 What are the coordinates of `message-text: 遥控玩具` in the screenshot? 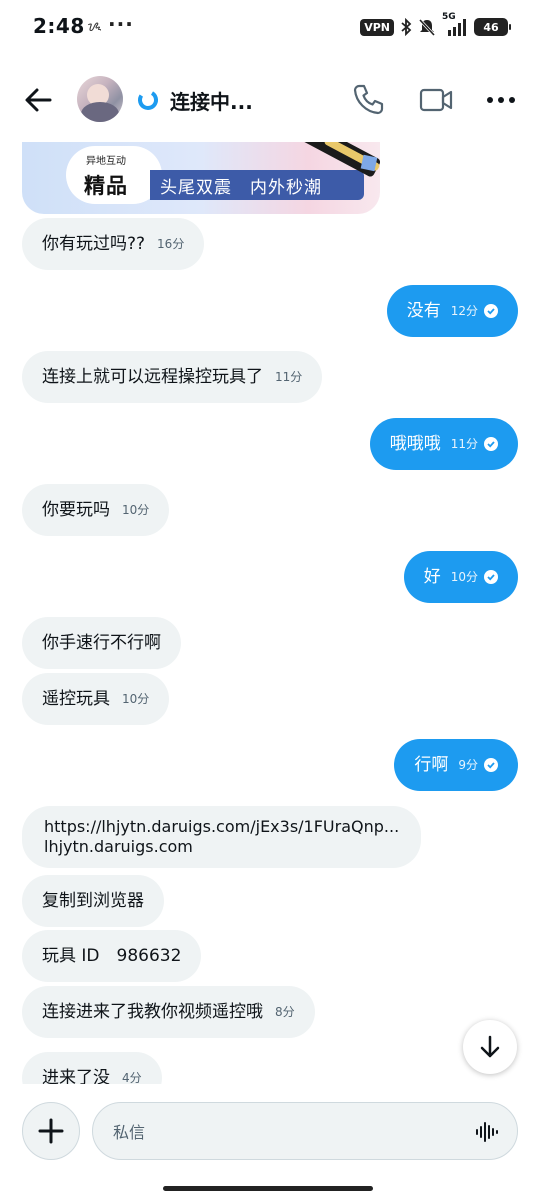 It's located at (76, 699).